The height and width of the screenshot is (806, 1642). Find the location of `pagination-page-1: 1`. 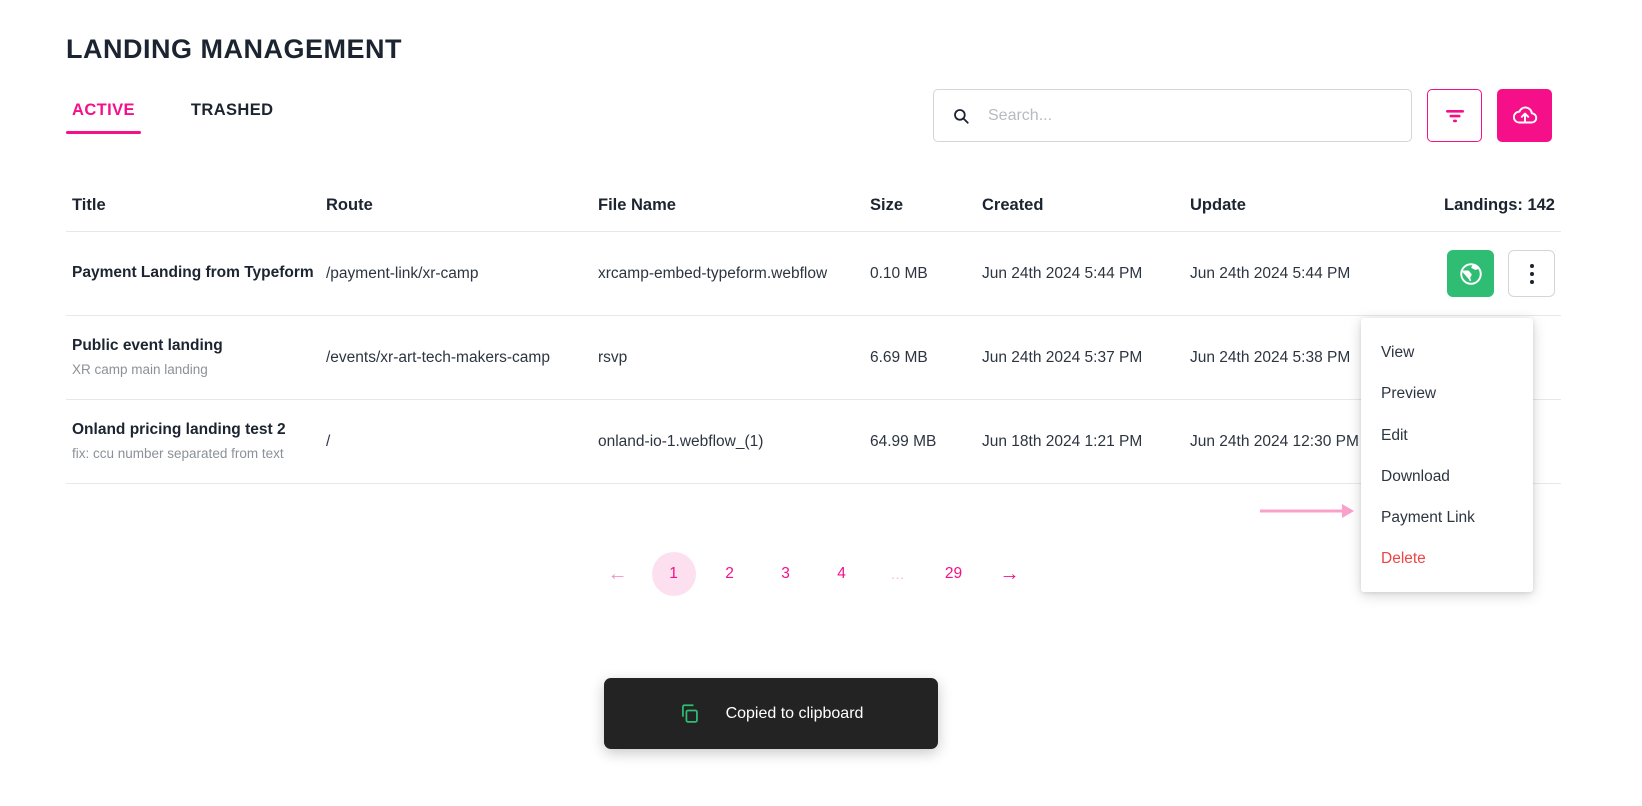

pagination-page-1: 1 is located at coordinates (673, 574).